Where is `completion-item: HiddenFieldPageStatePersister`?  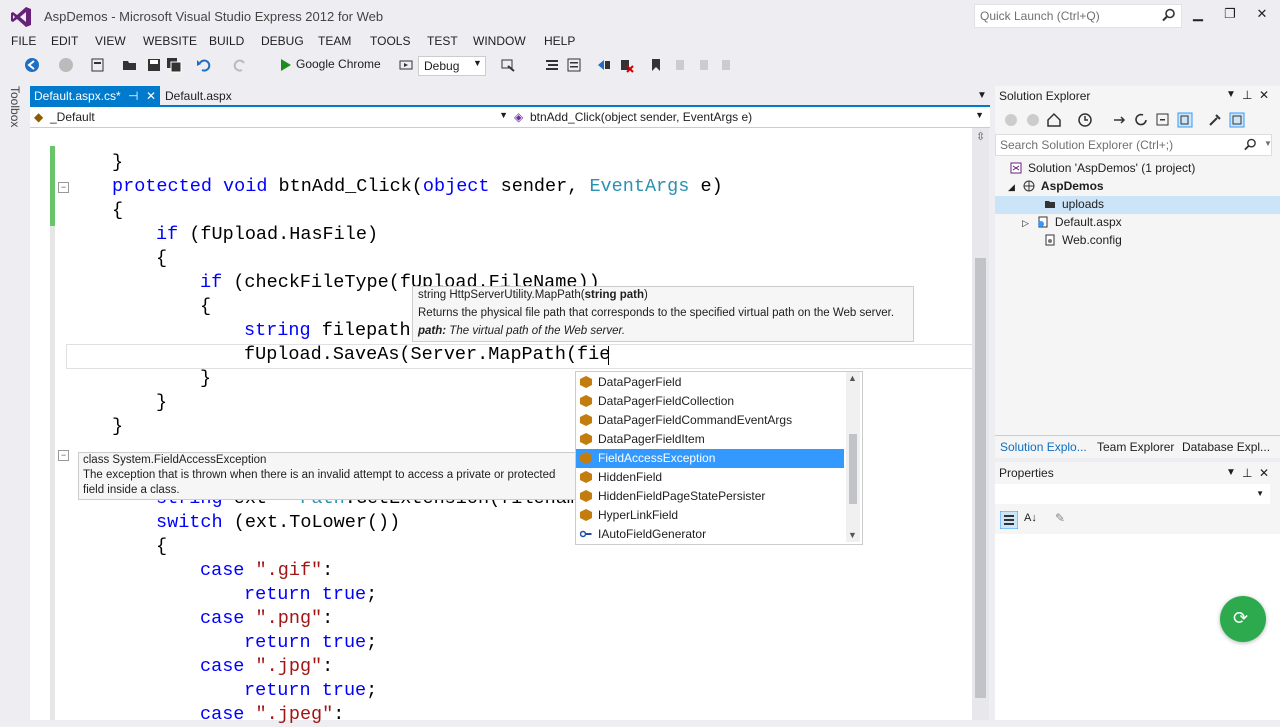 completion-item: HiddenFieldPageStatePersister is located at coordinates (710, 496).